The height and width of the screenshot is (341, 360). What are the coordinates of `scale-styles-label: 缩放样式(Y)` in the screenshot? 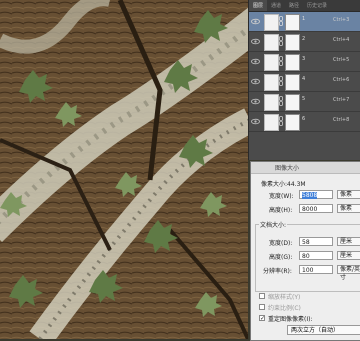 It's located at (284, 297).